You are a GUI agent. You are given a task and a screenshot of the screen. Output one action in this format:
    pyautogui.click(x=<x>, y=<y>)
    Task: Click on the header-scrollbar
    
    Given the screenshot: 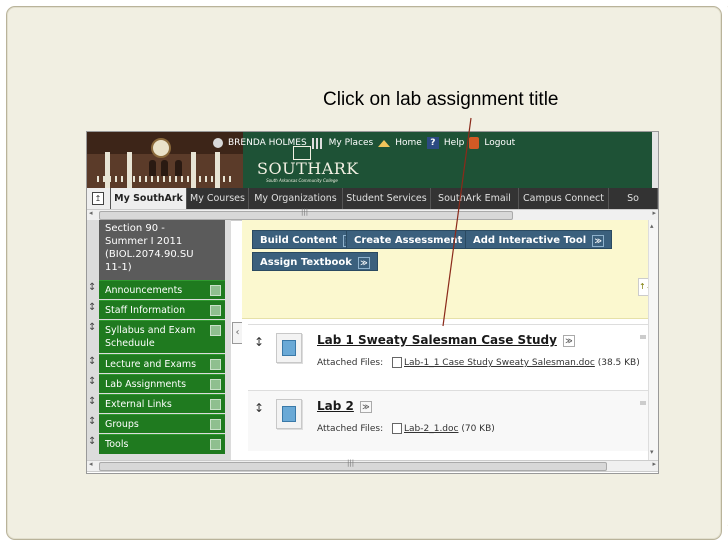 What is the action you would take?
    pyautogui.click(x=655, y=160)
    